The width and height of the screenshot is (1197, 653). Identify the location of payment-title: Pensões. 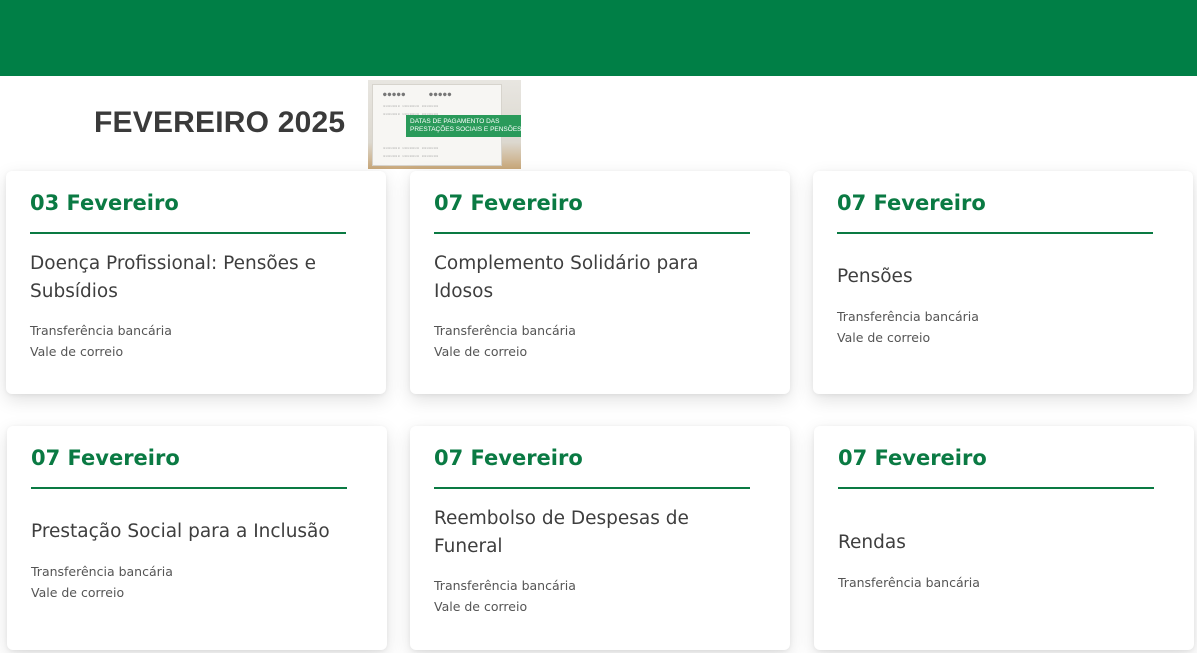
(875, 276).